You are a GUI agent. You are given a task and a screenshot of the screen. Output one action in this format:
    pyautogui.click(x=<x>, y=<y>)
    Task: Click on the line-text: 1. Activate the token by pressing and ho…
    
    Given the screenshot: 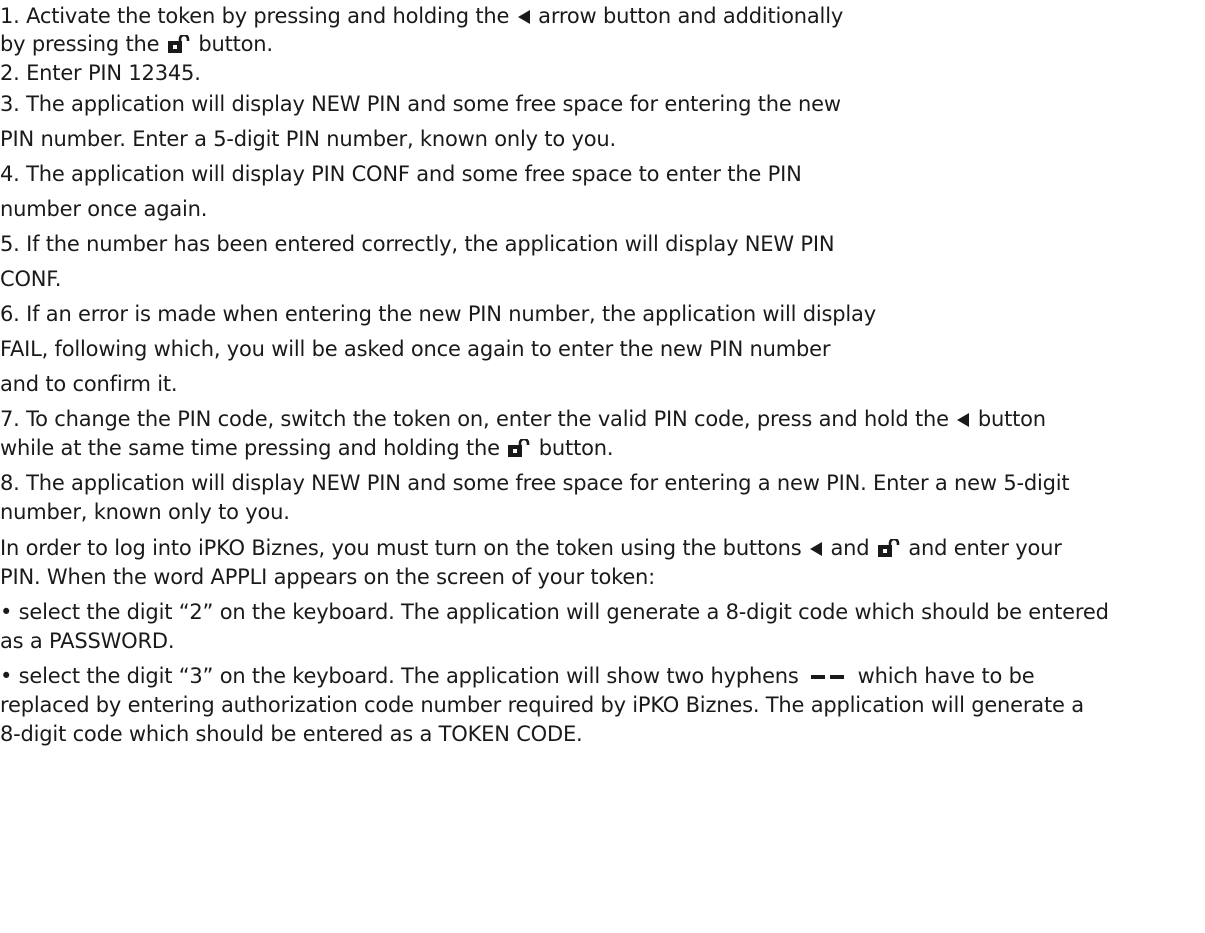 What is the action you would take?
    pyautogui.click(x=255, y=16)
    